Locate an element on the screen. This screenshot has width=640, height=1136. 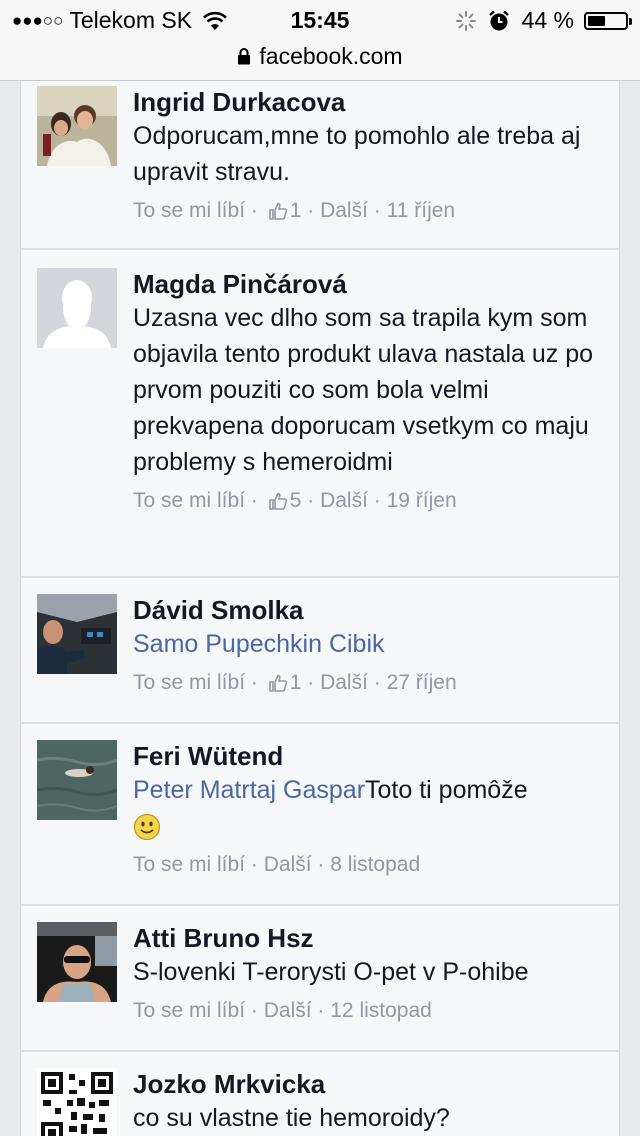
mentioned-user-link: Samo Pupechkin Cibik is located at coordinates (259, 644).